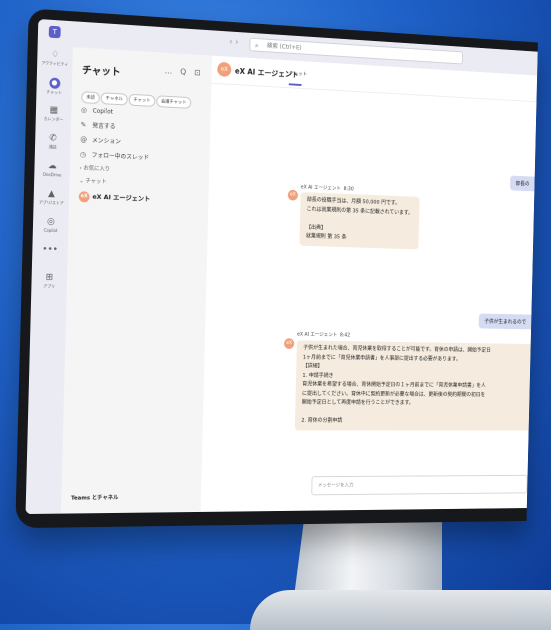 This screenshot has width=551, height=630. I want to click on message-compose-input: メッセージを入力, so click(419, 485).